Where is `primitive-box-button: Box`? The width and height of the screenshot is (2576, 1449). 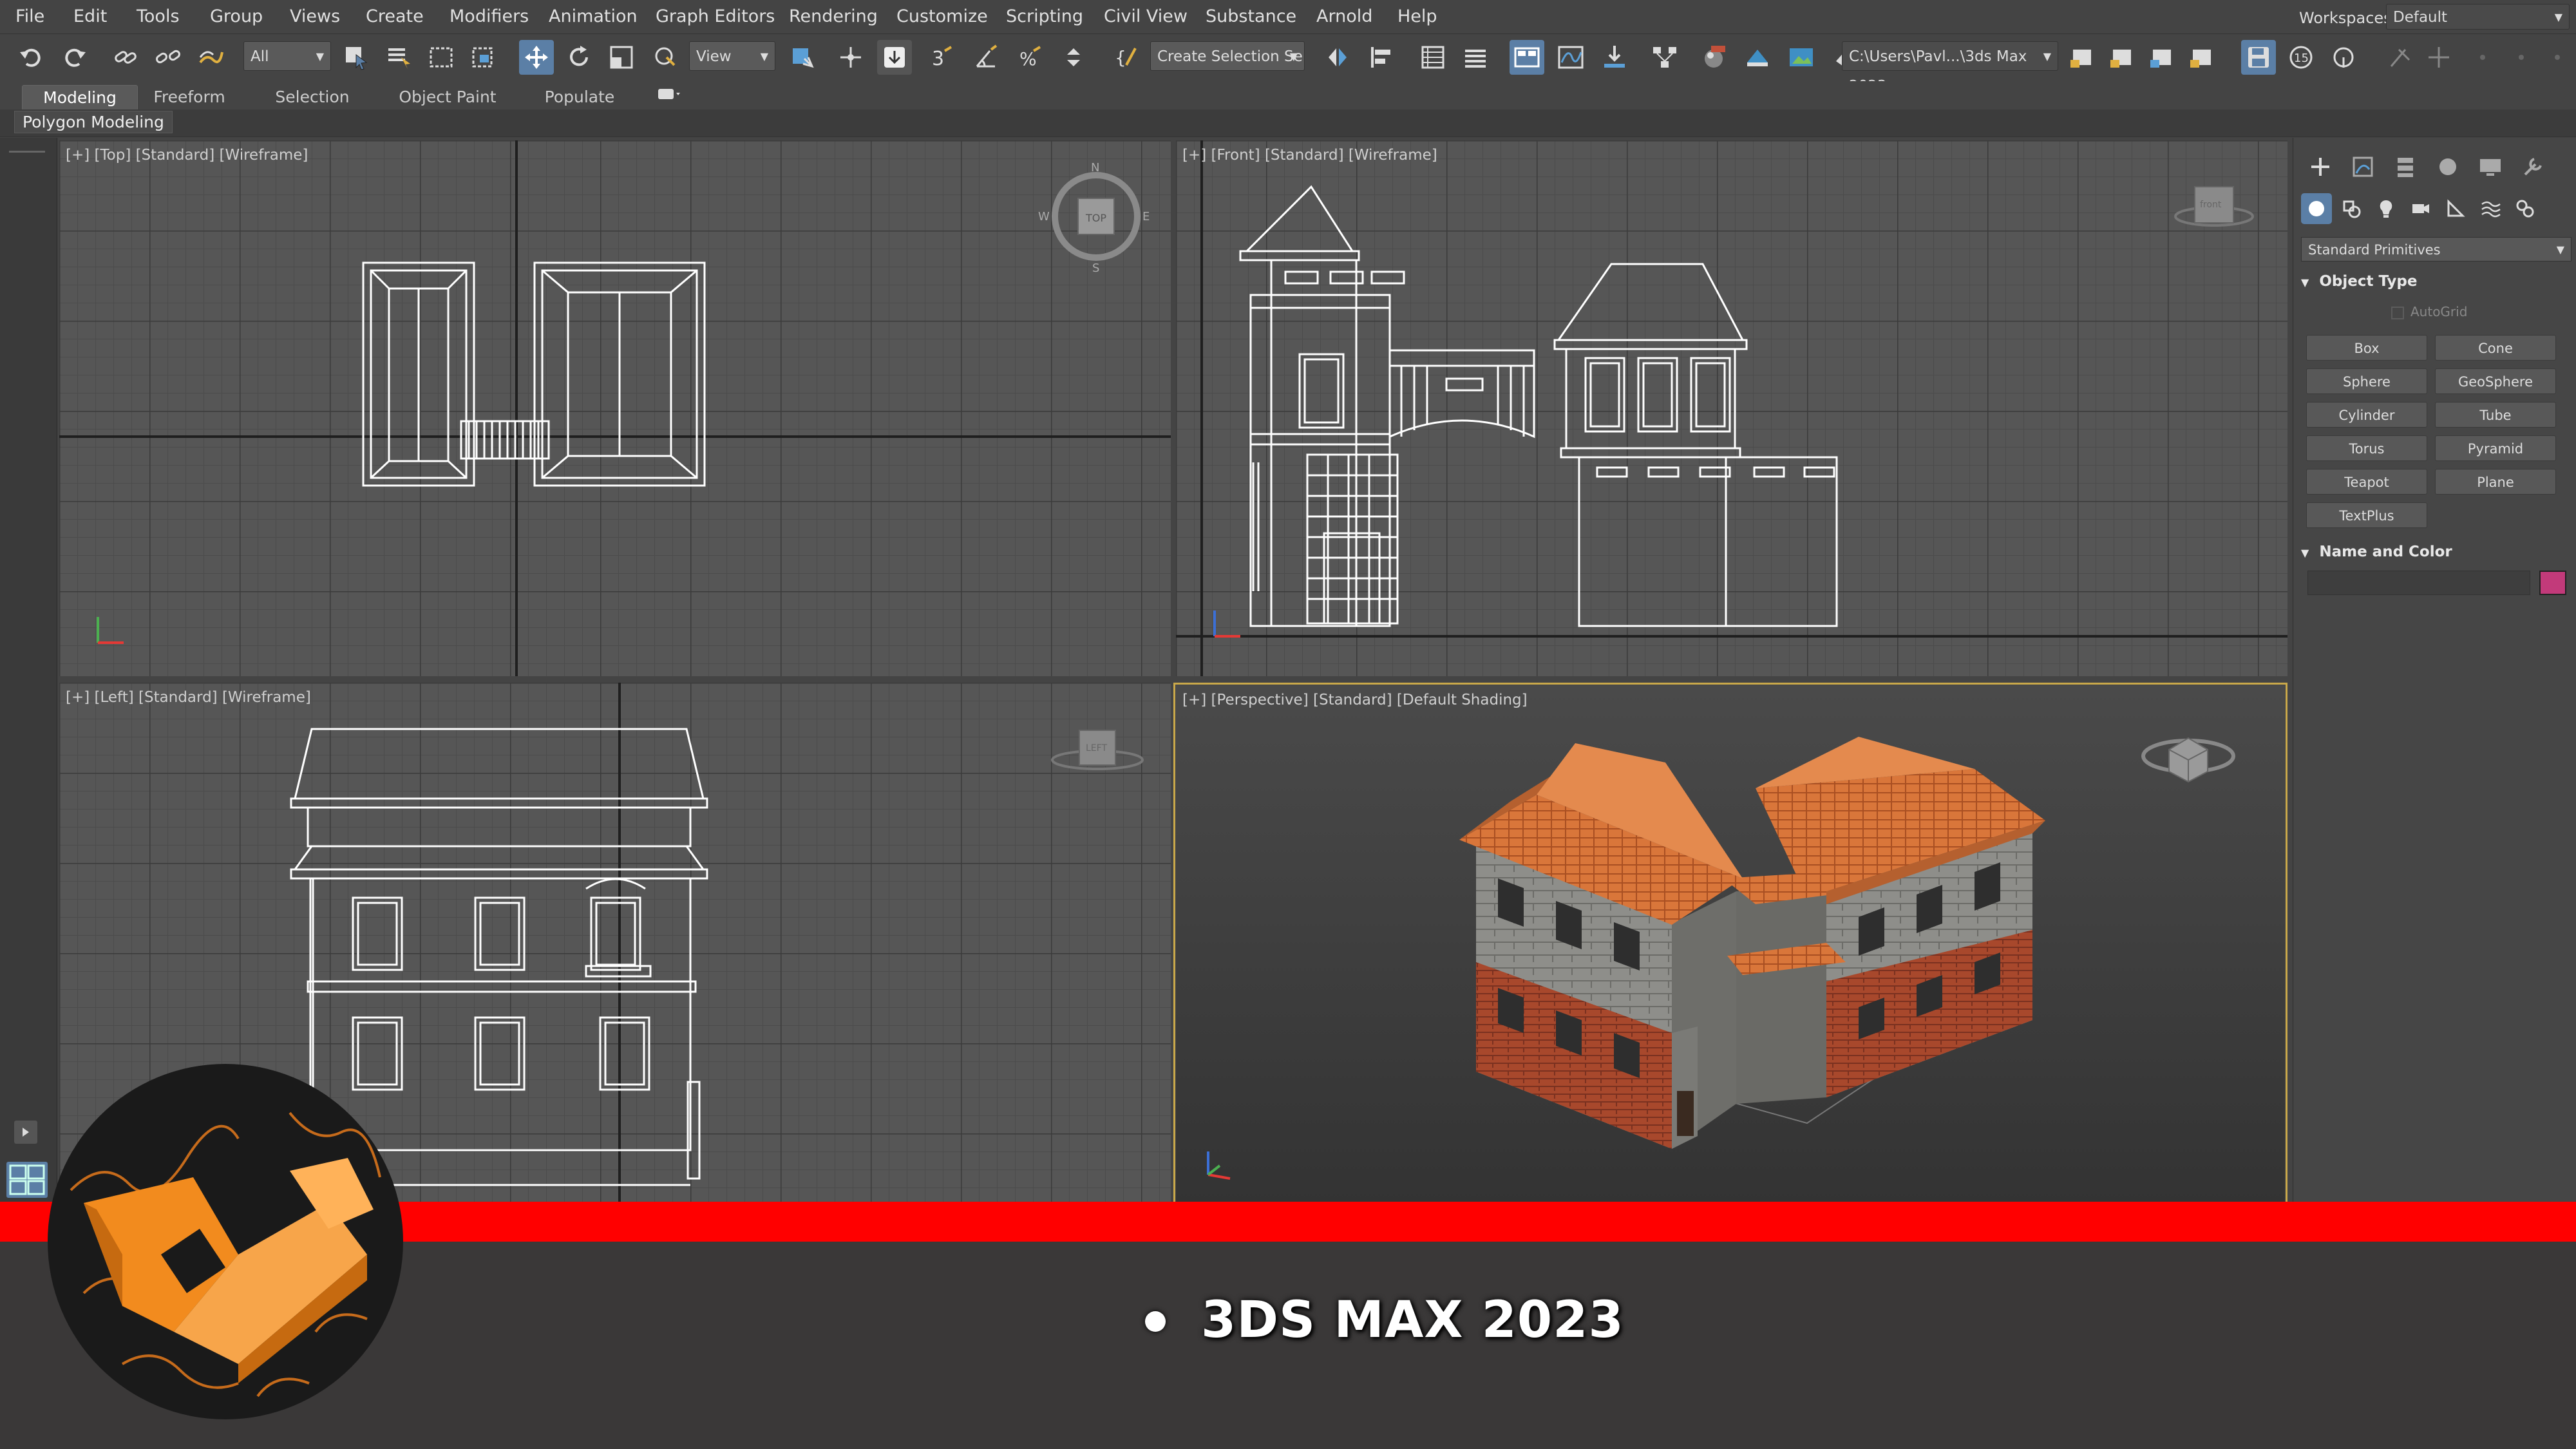 primitive-box-button: Box is located at coordinates (2366, 348).